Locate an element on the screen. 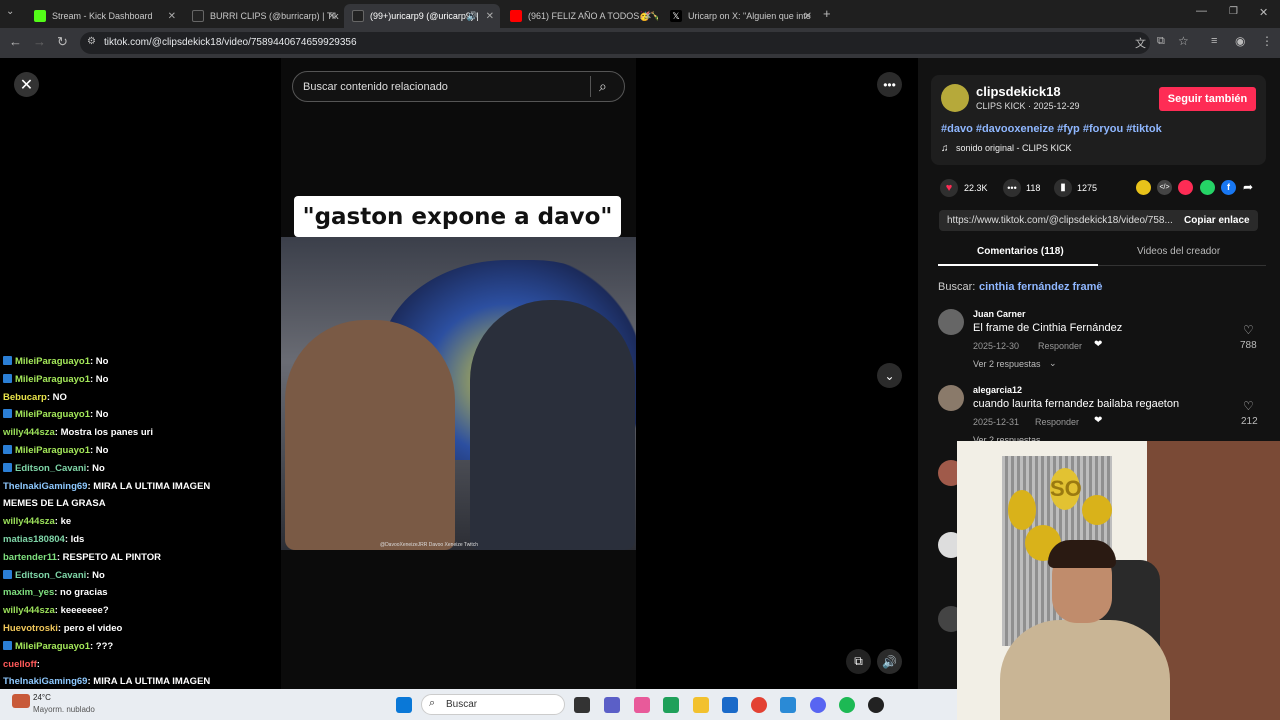 Image resolution: width=1280 pixels, height=720 pixels. mail-icon is located at coordinates (788, 705).